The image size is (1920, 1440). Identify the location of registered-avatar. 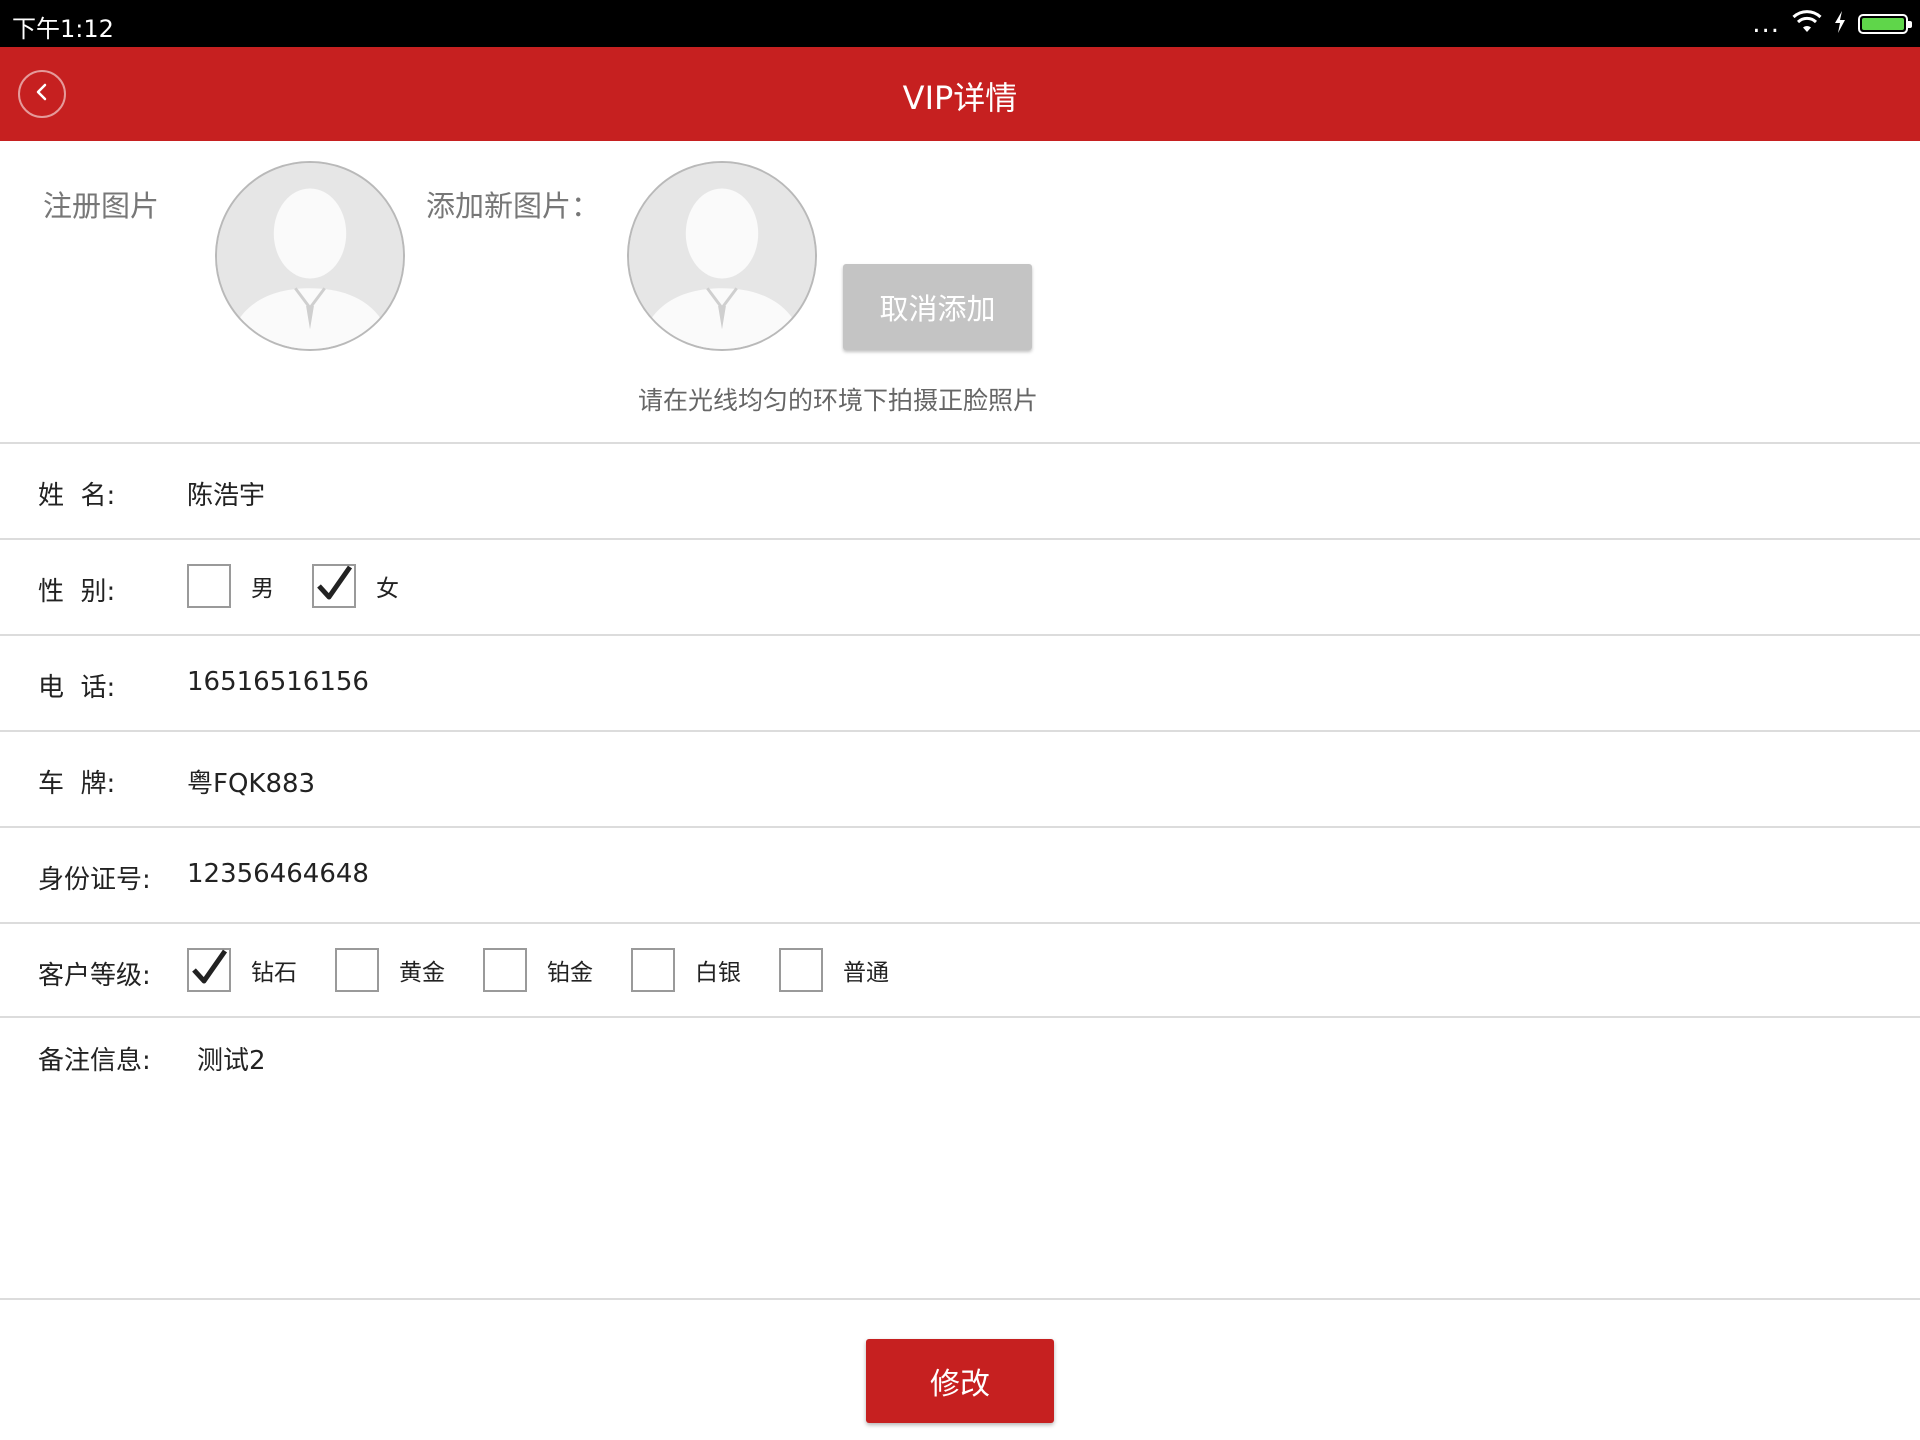
(310, 256).